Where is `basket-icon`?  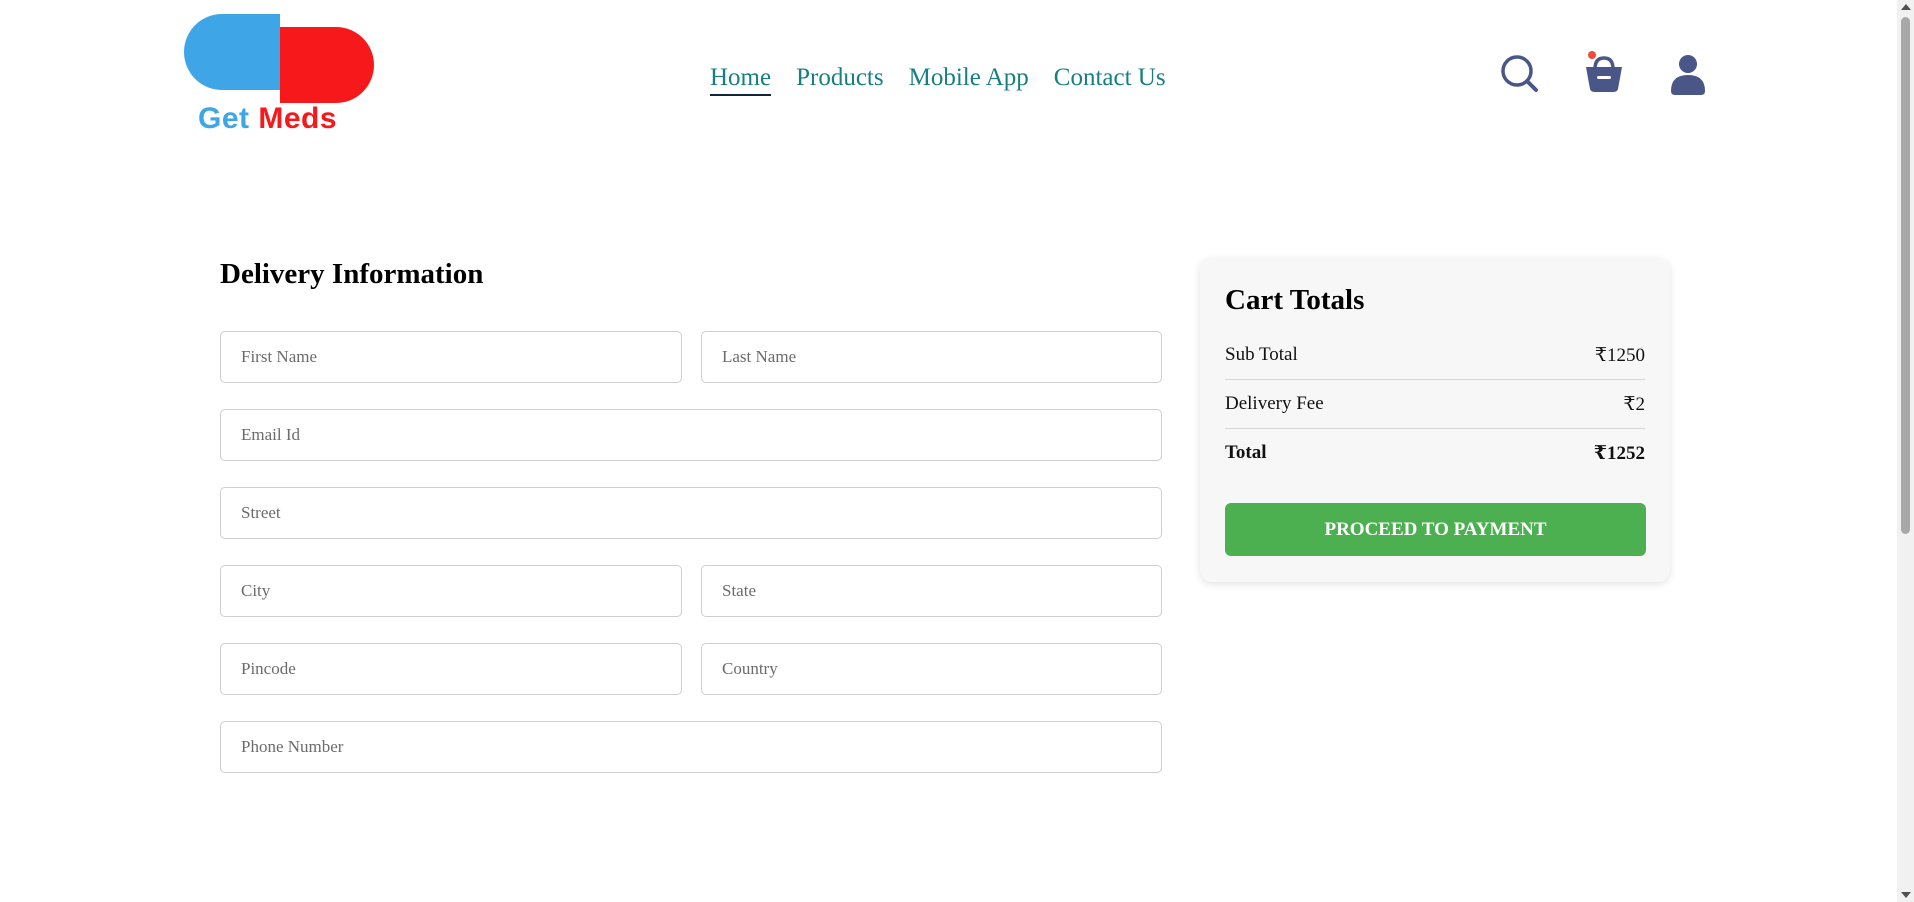 basket-icon is located at coordinates (1604, 74).